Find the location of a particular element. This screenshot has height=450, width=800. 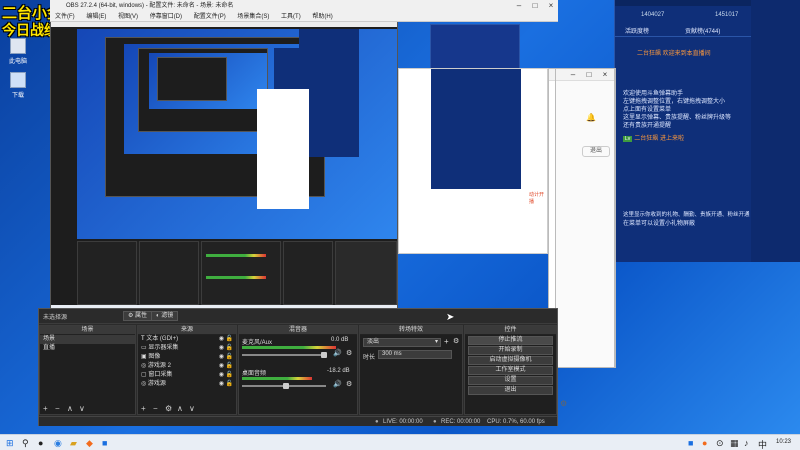

search-icon: ⚲ is located at coordinates (25, 443).